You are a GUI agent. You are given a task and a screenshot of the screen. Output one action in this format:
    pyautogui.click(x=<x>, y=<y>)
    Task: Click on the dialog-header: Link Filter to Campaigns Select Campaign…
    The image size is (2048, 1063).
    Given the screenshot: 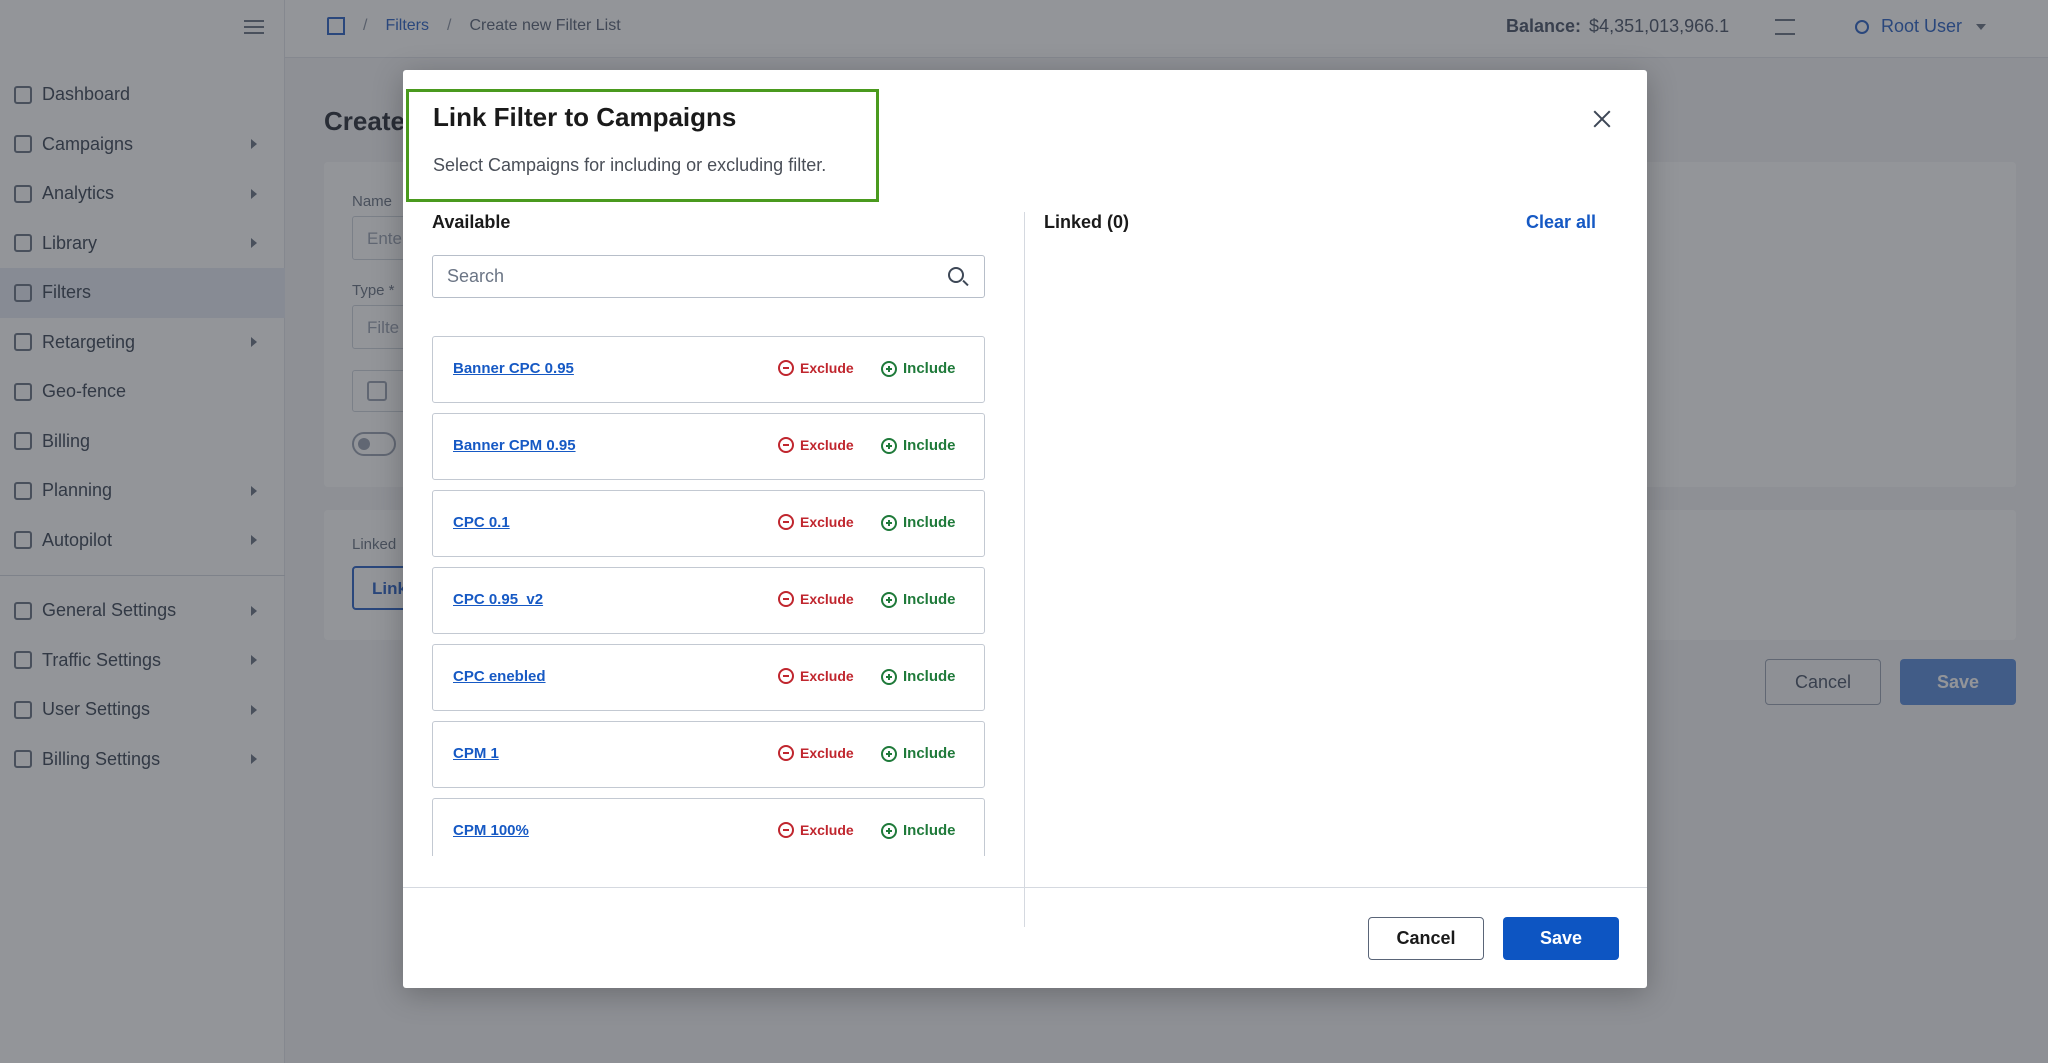 What is the action you would take?
    pyautogui.click(x=642, y=145)
    